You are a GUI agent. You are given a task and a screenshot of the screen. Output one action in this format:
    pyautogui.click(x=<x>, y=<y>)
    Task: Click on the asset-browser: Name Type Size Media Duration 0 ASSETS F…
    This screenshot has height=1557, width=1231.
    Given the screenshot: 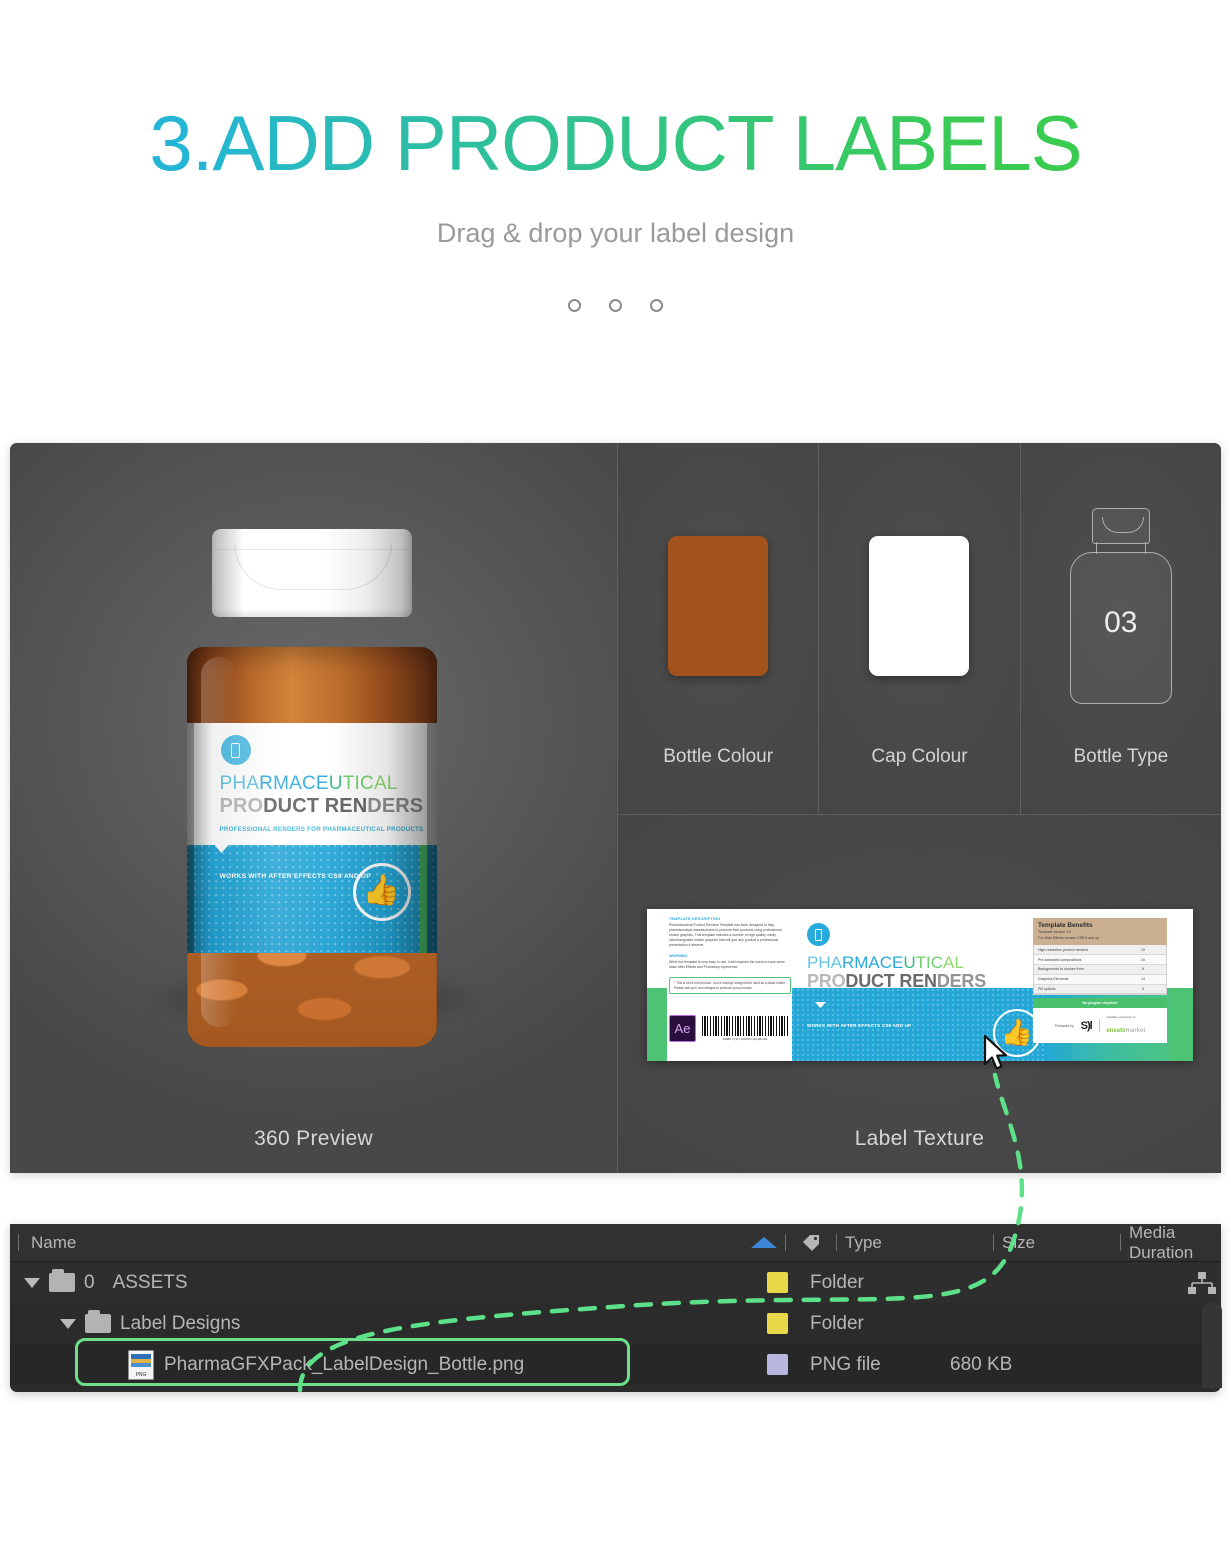 What is the action you would take?
    pyautogui.click(x=615, y=1308)
    